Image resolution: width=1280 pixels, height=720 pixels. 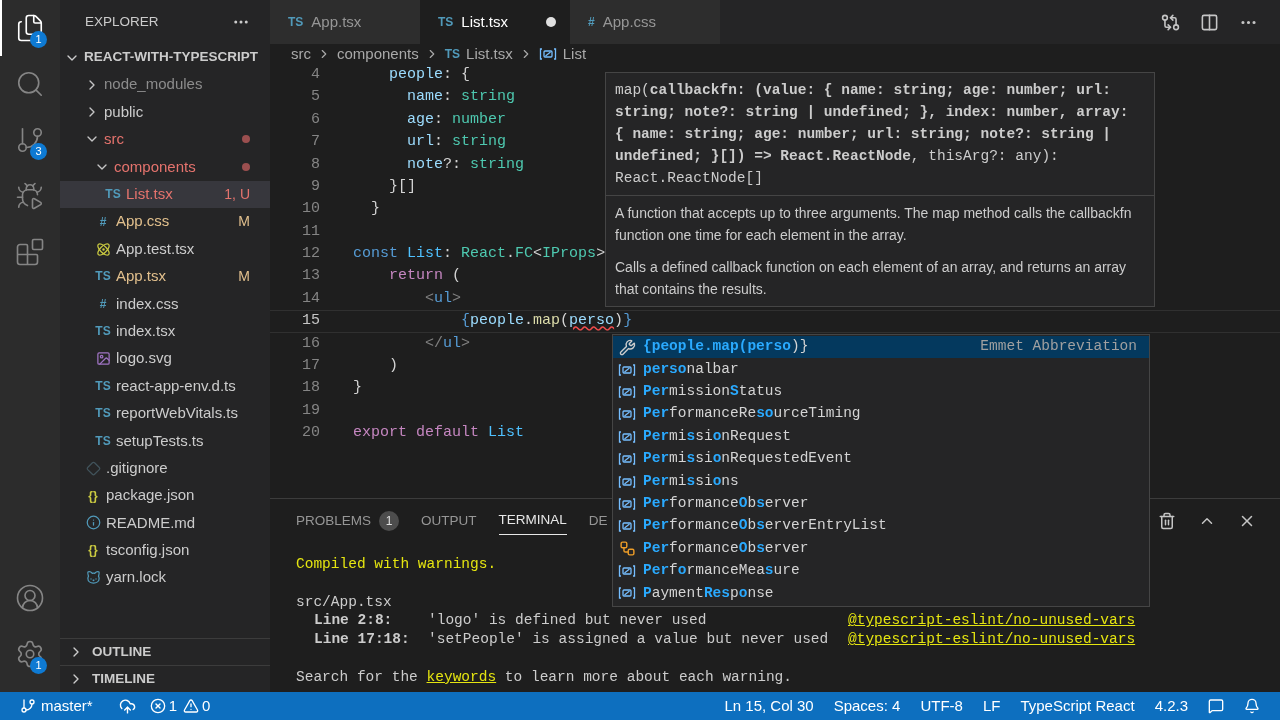 I want to click on cloud-upload-icon, so click(x=127, y=706).